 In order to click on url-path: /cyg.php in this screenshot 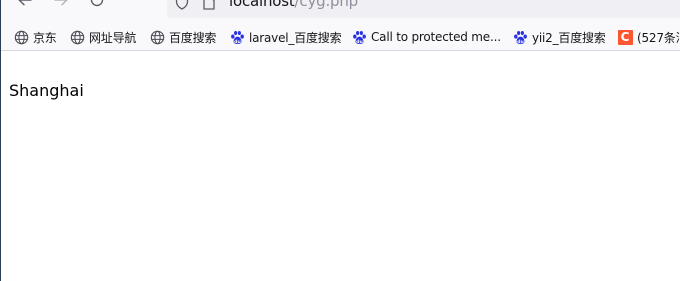, I will do `click(326, 5)`.